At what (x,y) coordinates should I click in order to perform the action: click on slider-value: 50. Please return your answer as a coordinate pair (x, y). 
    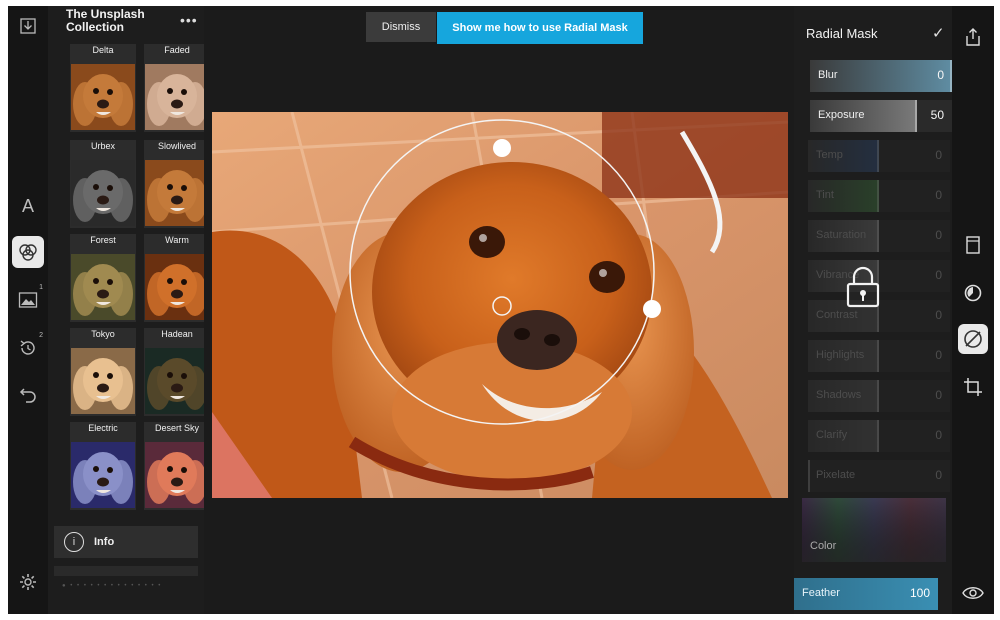
    Looking at the image, I should click on (937, 115).